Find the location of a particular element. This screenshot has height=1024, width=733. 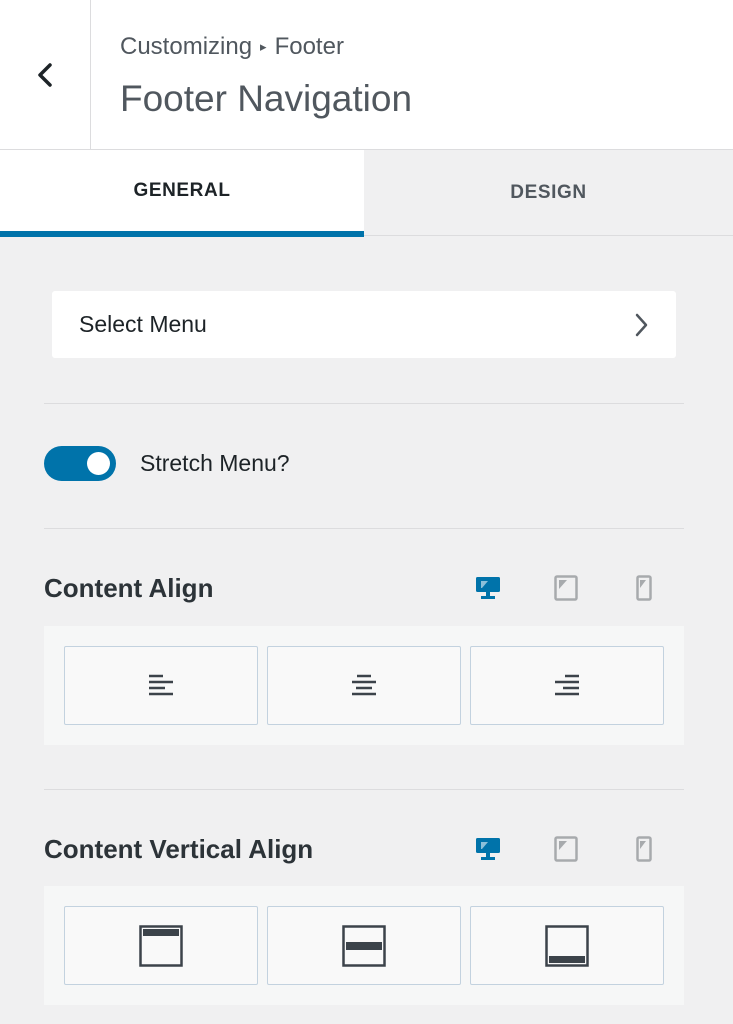

align-bottom-button is located at coordinates (567, 945).